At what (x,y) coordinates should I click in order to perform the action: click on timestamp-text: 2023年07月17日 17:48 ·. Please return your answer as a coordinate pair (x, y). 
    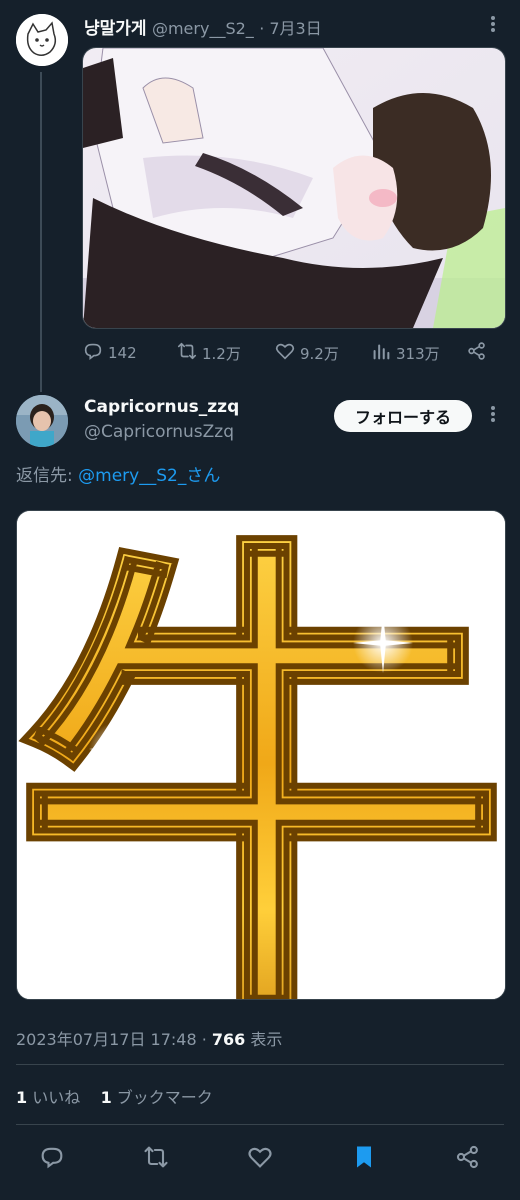
    Looking at the image, I should click on (114, 1039).